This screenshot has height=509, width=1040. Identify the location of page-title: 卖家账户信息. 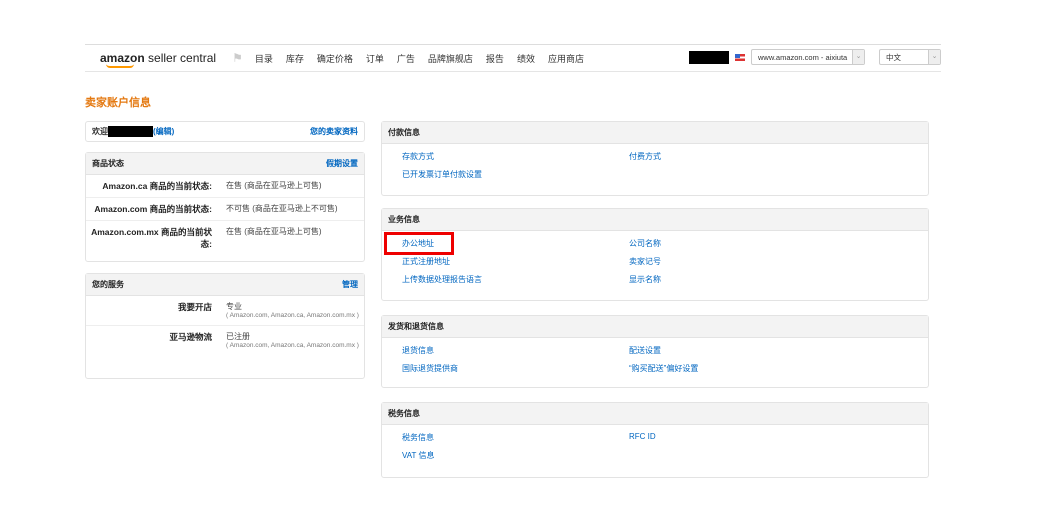
(118, 103).